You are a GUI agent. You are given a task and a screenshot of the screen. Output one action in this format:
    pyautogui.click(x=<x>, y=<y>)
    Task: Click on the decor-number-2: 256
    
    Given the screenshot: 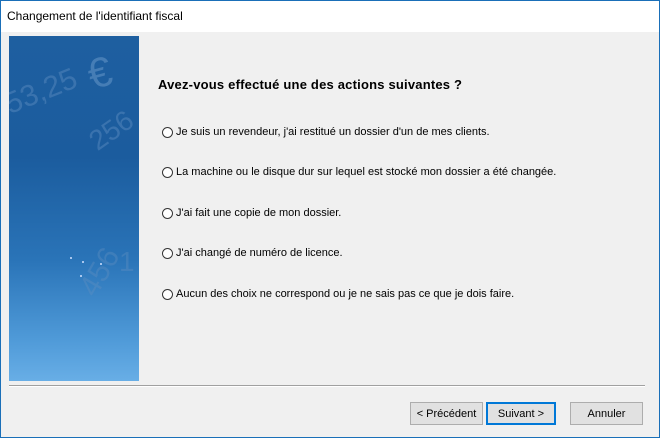 What is the action you would take?
    pyautogui.click(x=111, y=130)
    